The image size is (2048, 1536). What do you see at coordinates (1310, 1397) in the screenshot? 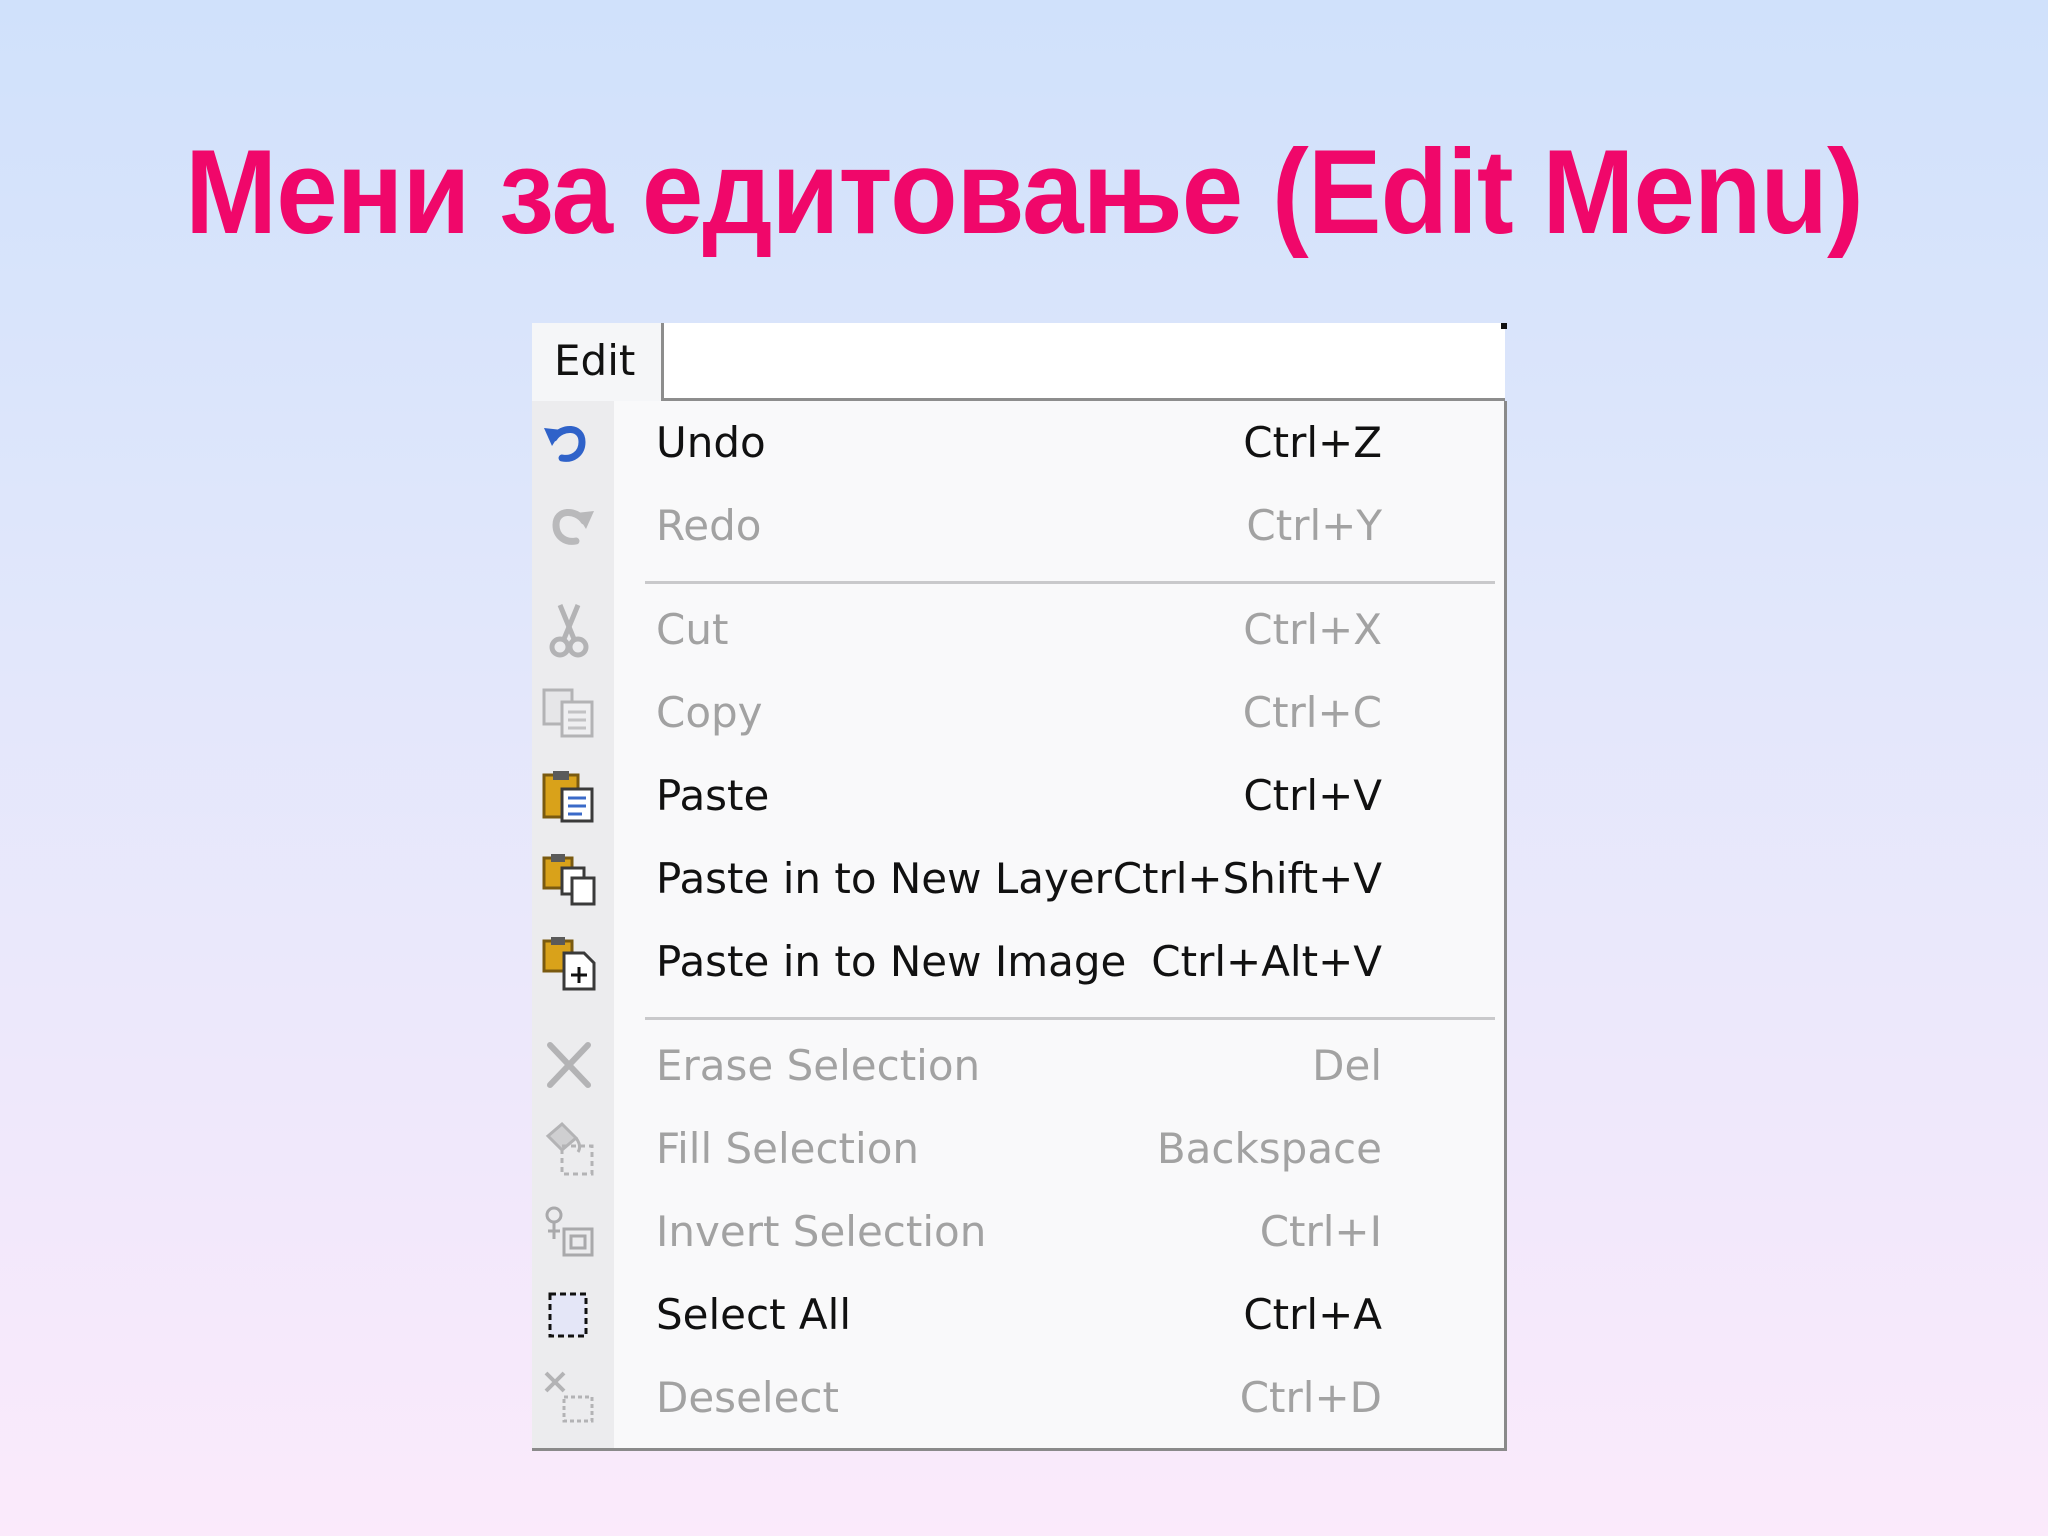
I see `menu-item-shortcut: Ctrl+D` at bounding box center [1310, 1397].